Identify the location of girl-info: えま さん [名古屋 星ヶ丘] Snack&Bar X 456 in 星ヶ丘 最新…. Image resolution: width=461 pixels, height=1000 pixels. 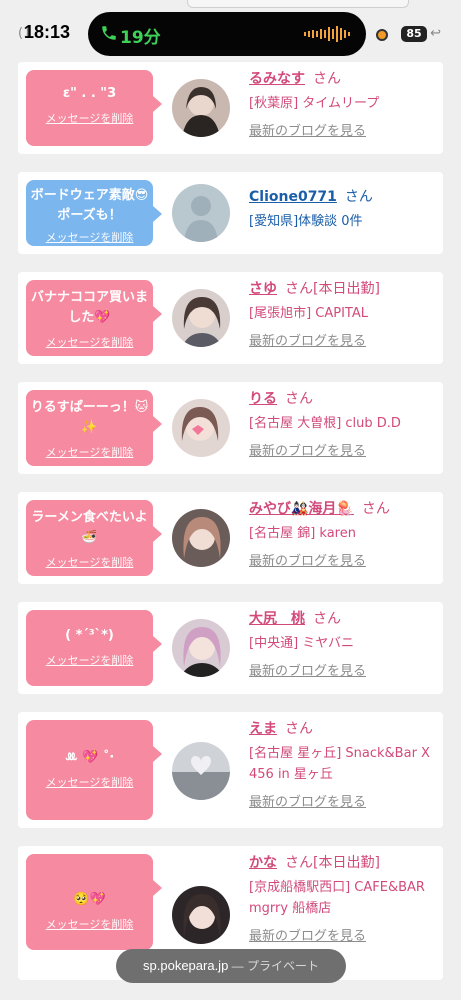
(344, 764).